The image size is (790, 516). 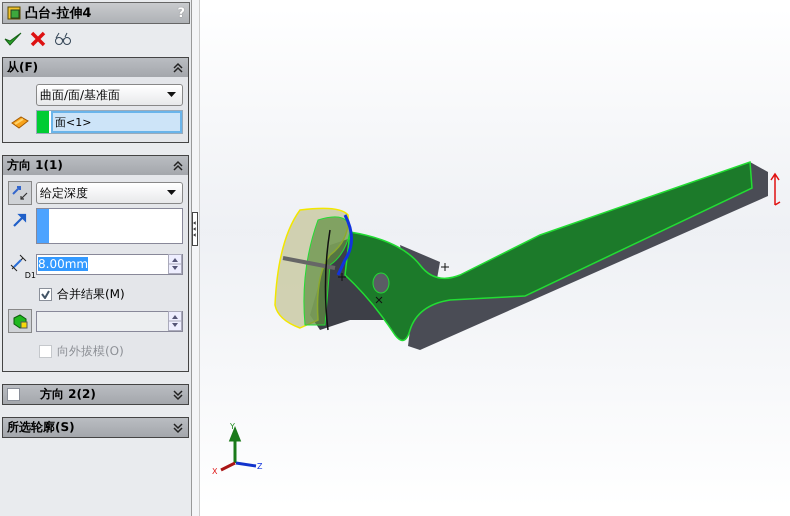 What do you see at coordinates (109, 95) in the screenshot?
I see `start-condition-dropdown: 曲面/面/基准面` at bounding box center [109, 95].